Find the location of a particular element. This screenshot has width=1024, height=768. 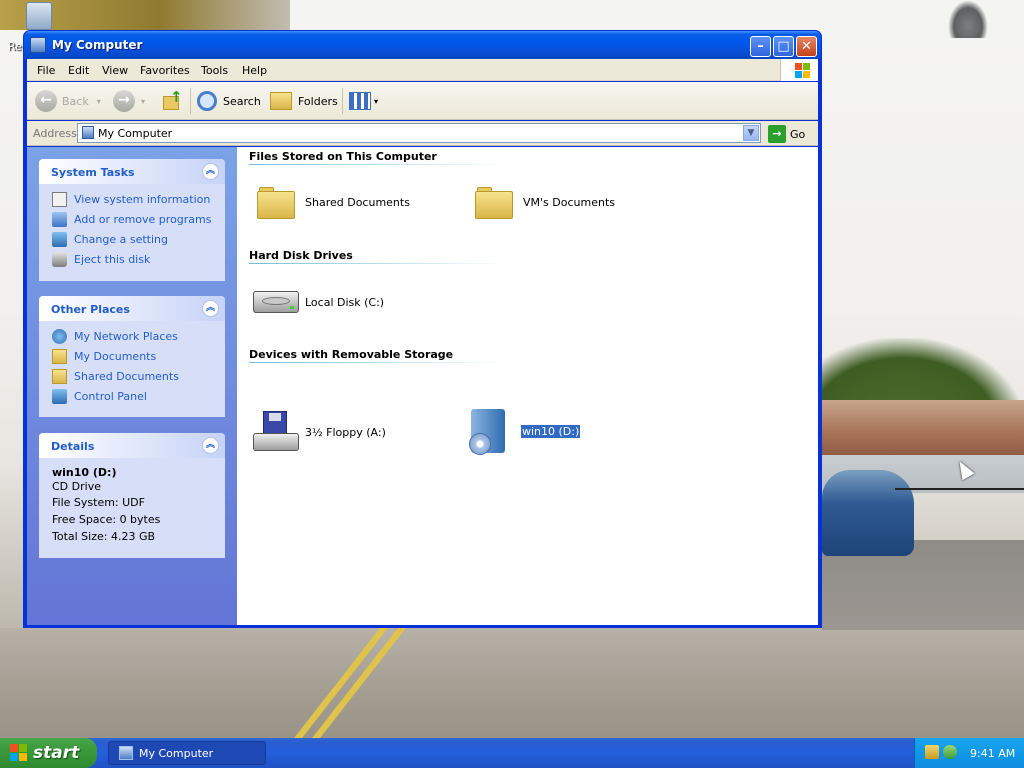

go-label: Go is located at coordinates (798, 134).